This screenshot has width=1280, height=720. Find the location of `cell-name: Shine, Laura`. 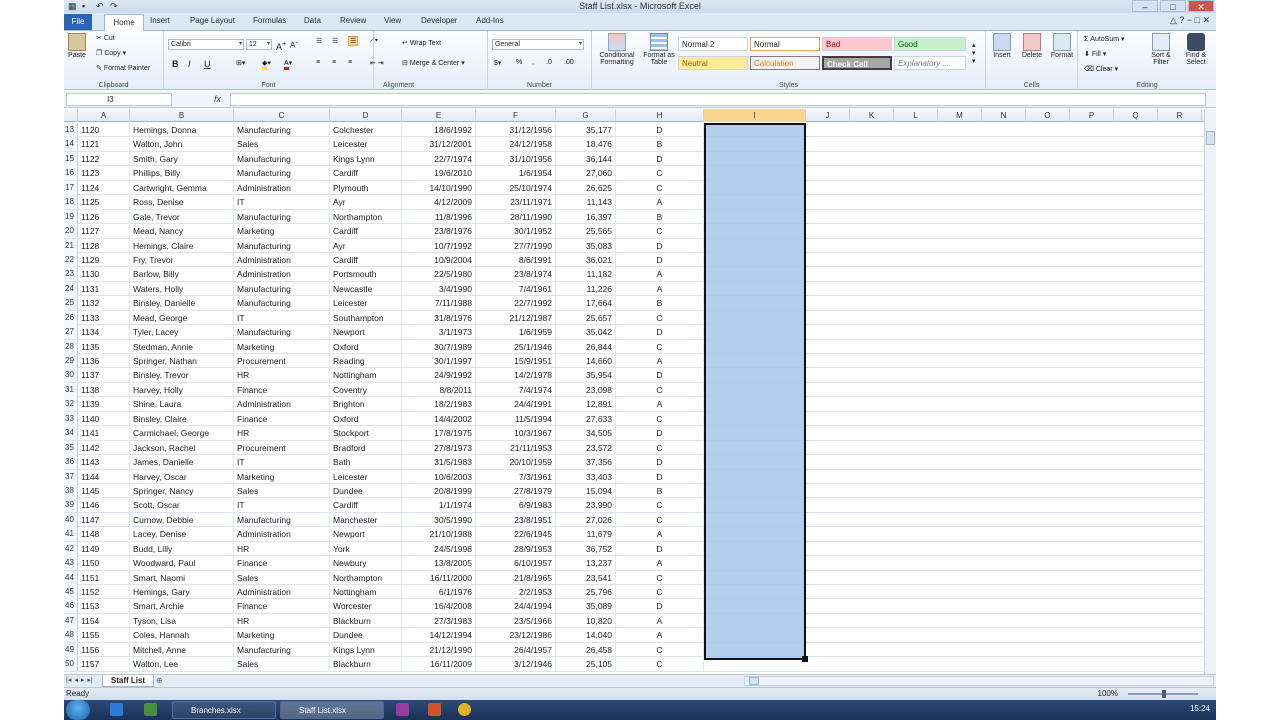

cell-name: Shine, Laura is located at coordinates (182, 404).